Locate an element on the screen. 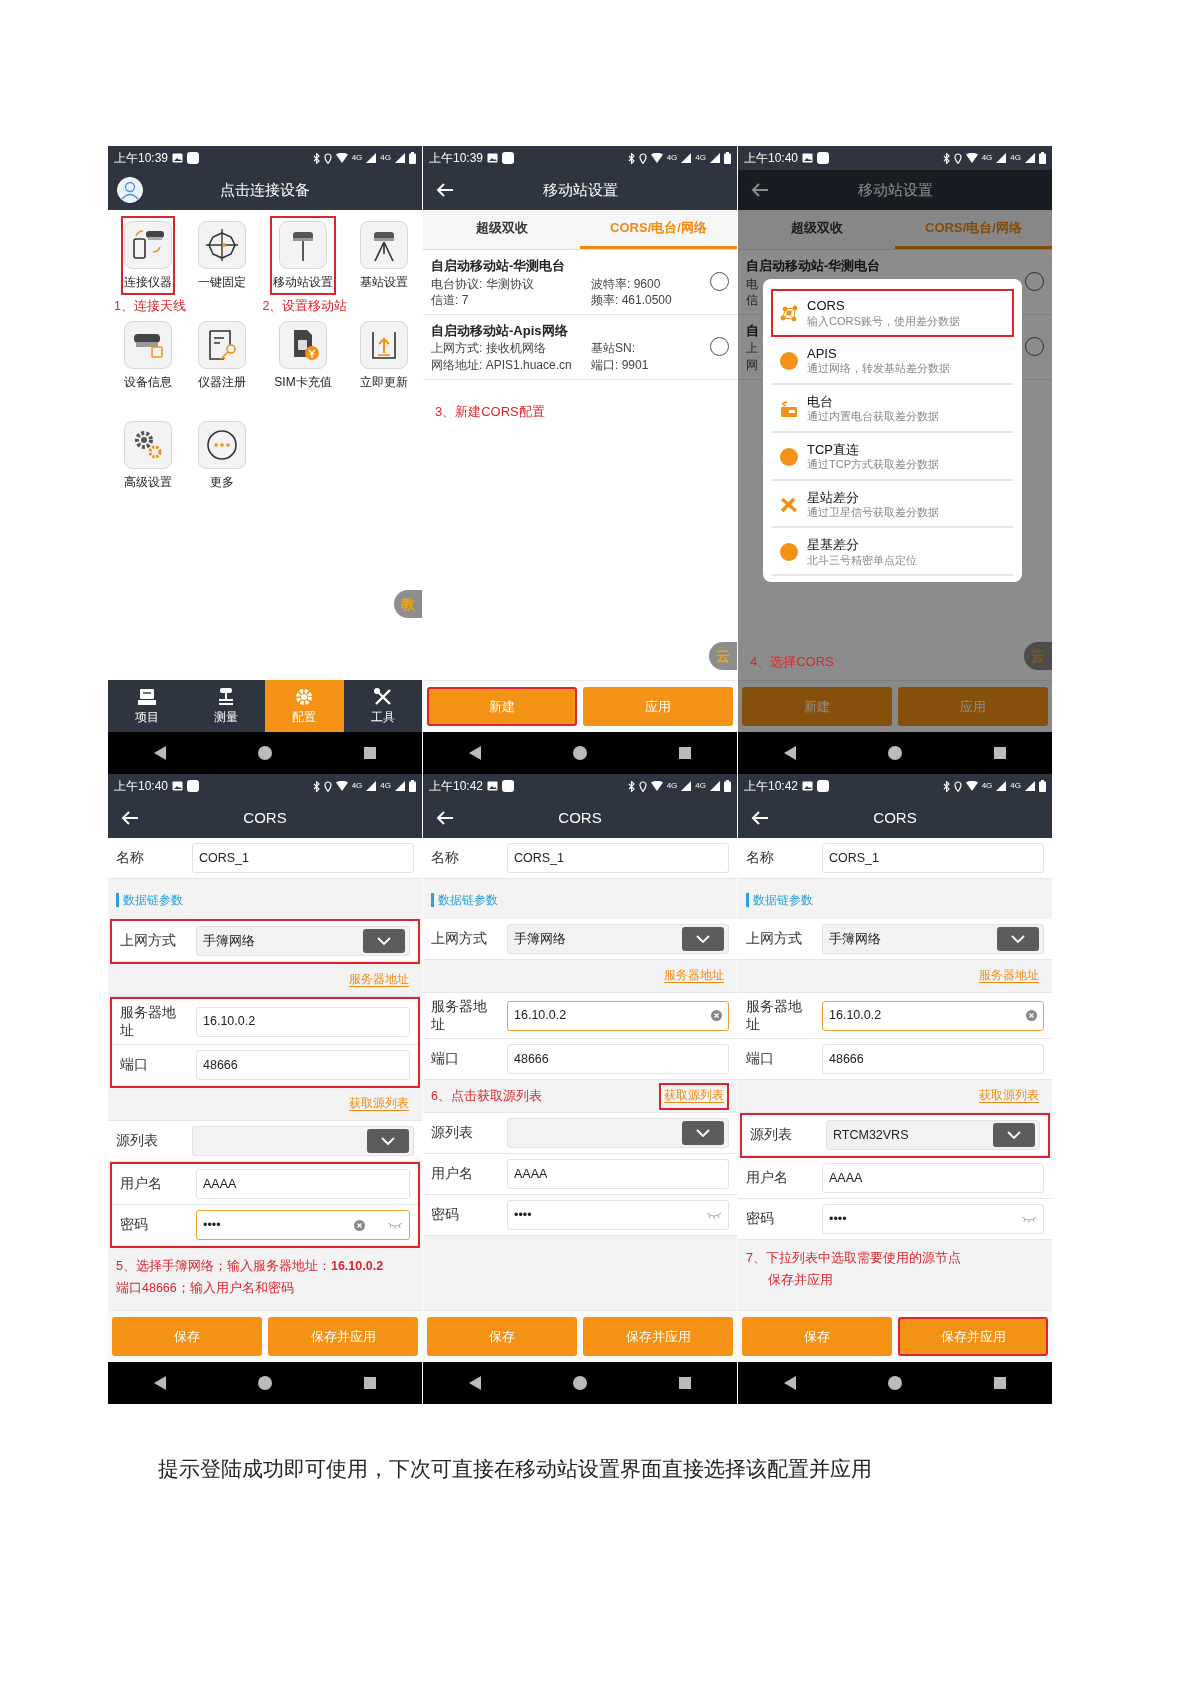  option-item: CORS 输入CORS账号，使用差分数据 is located at coordinates (892, 313).